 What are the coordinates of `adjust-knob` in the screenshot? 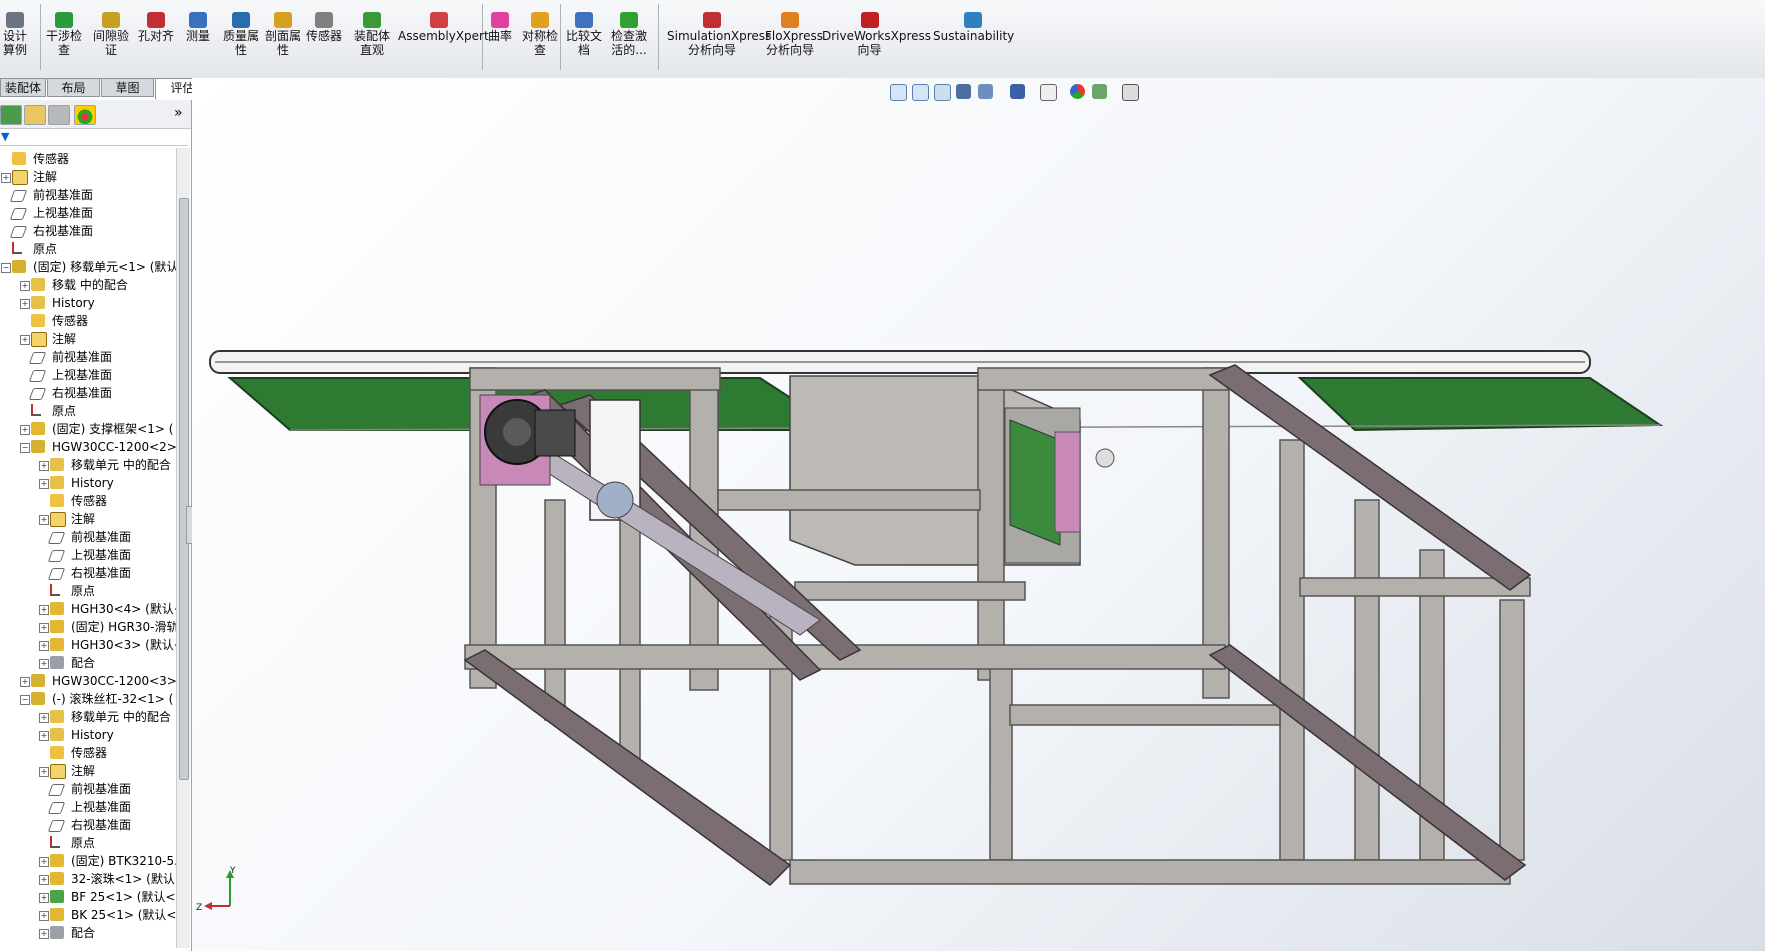 It's located at (1105, 458).